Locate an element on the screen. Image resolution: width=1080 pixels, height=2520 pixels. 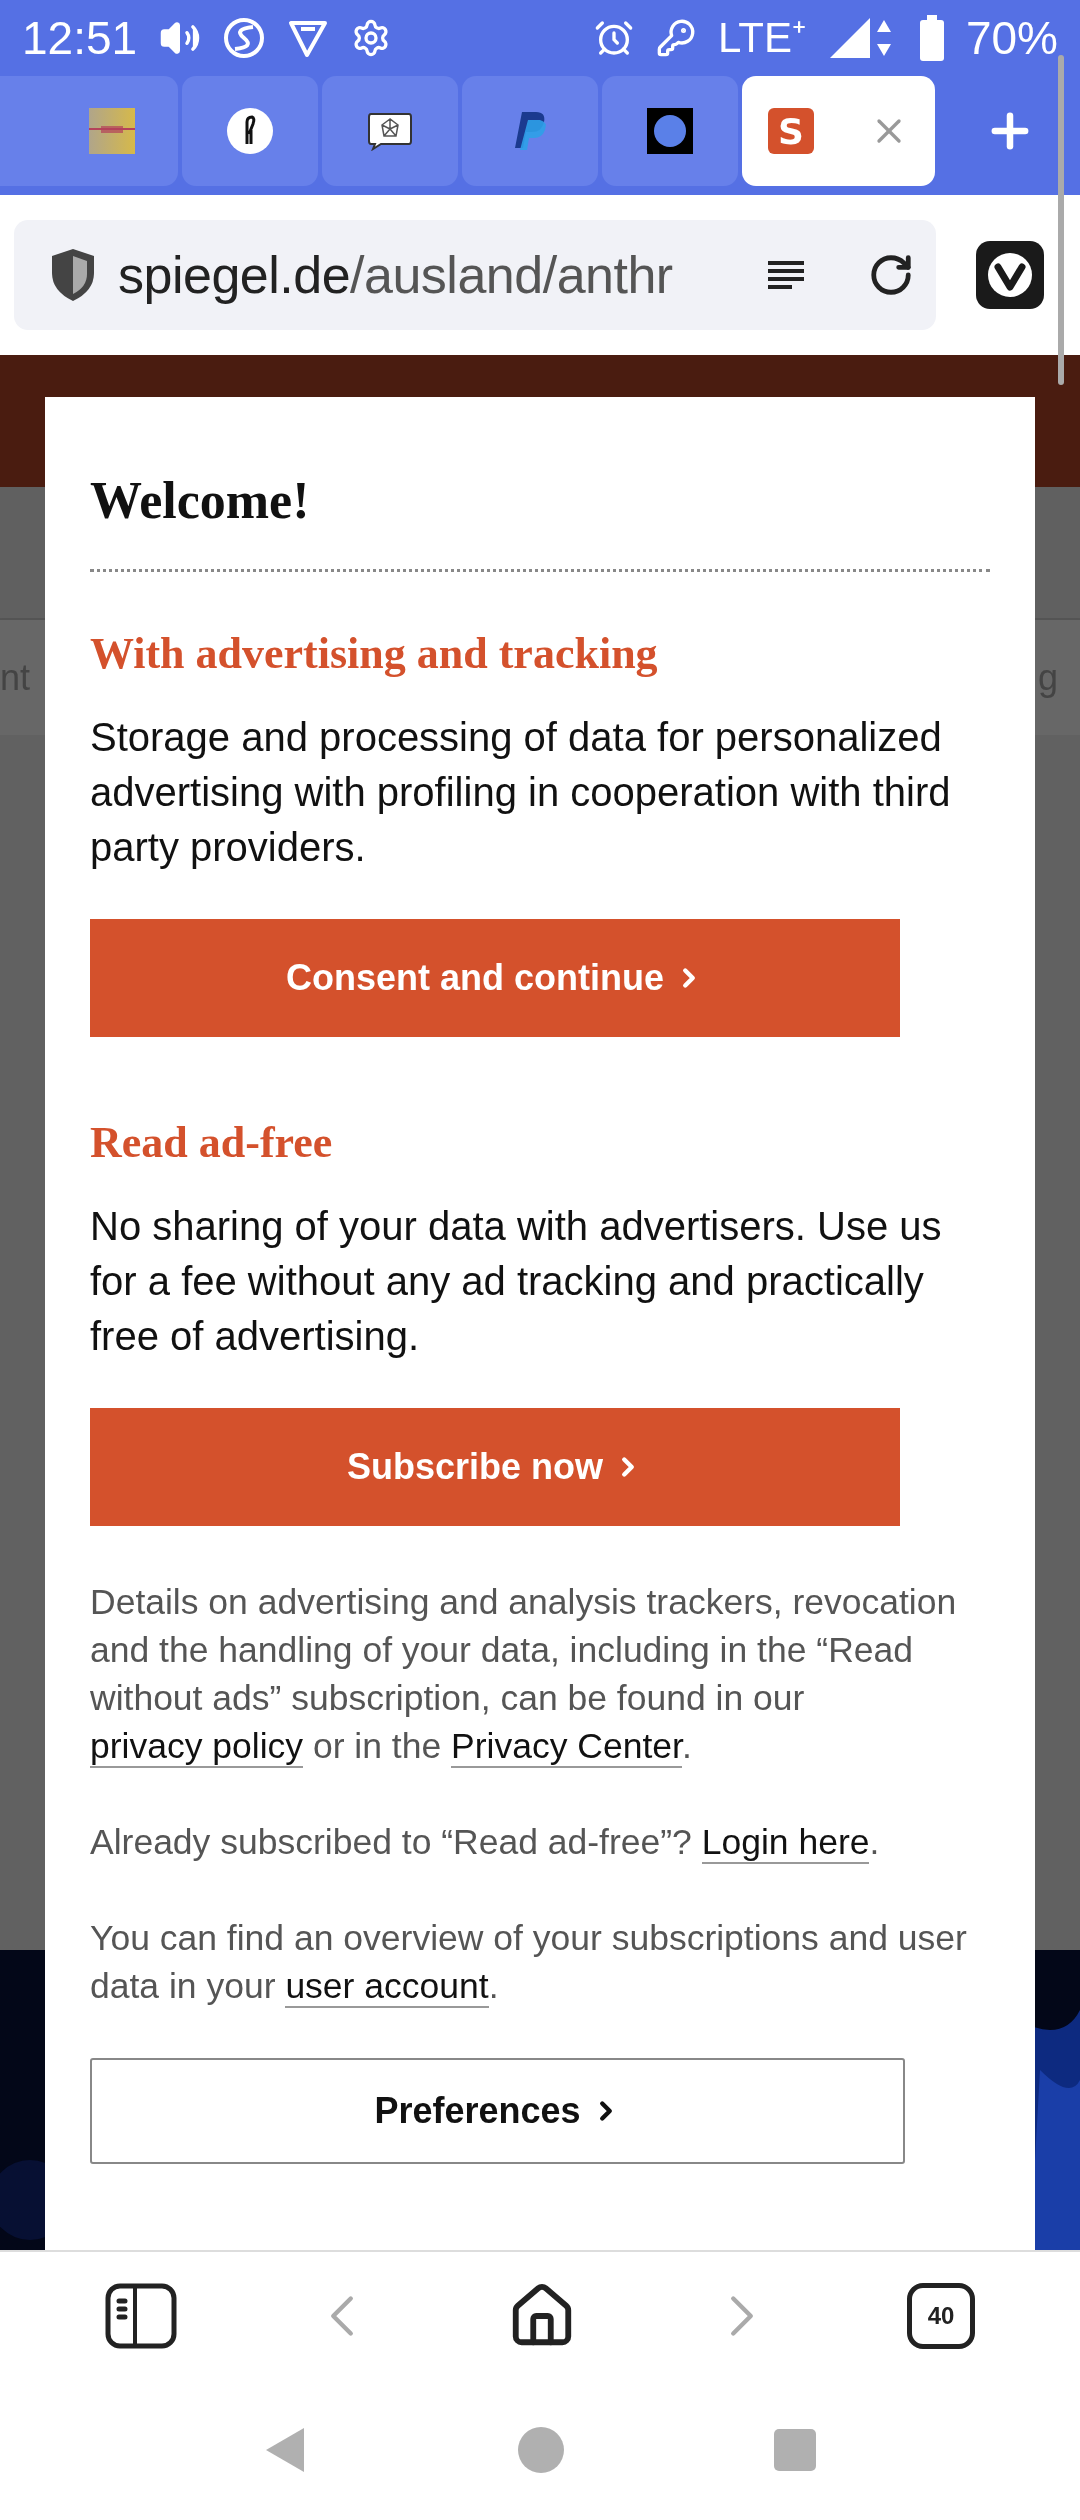
panel-icon is located at coordinates (141, 2316).